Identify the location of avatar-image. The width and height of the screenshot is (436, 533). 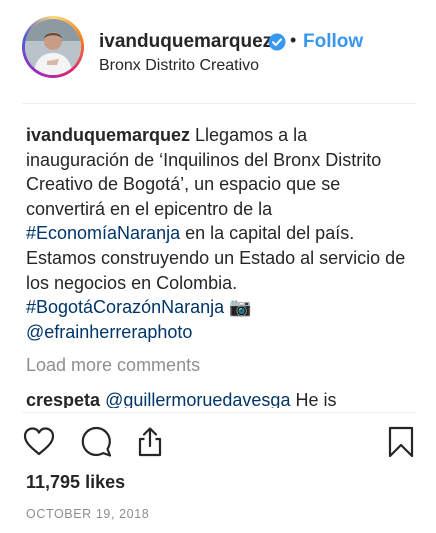
(53, 47).